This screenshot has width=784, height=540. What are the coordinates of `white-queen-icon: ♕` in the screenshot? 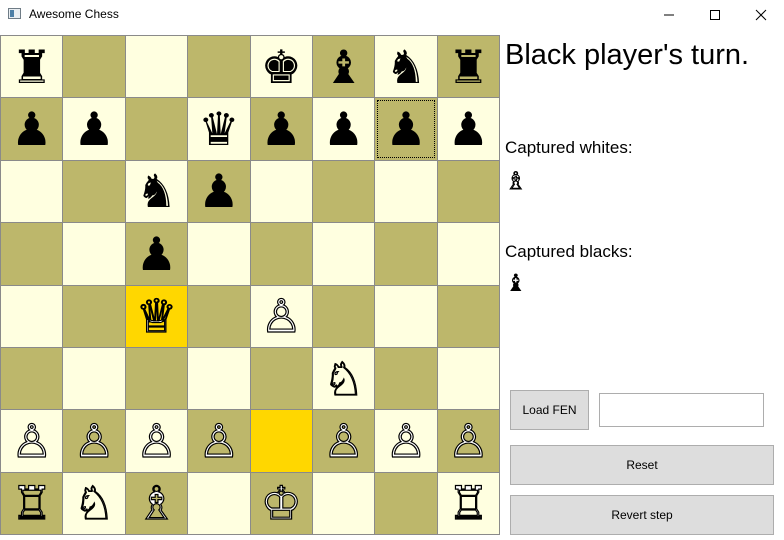 It's located at (156, 316).